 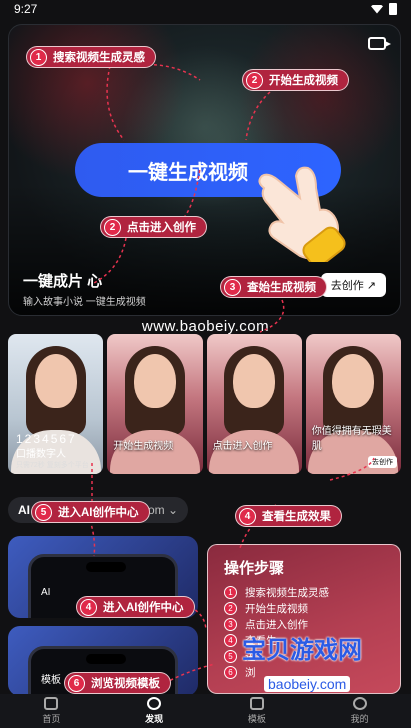 I want to click on card-digits: 1234567, so click(x=46, y=439).